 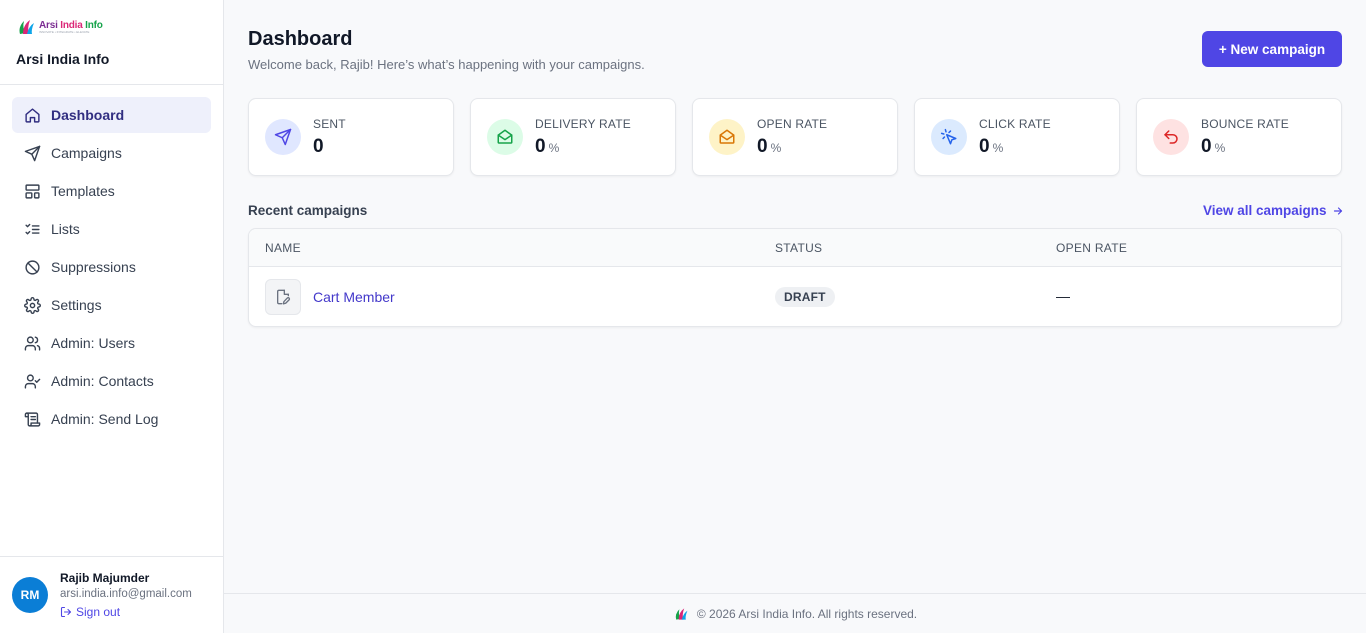 I want to click on sign-out-label: Sign out, so click(x=98, y=612).